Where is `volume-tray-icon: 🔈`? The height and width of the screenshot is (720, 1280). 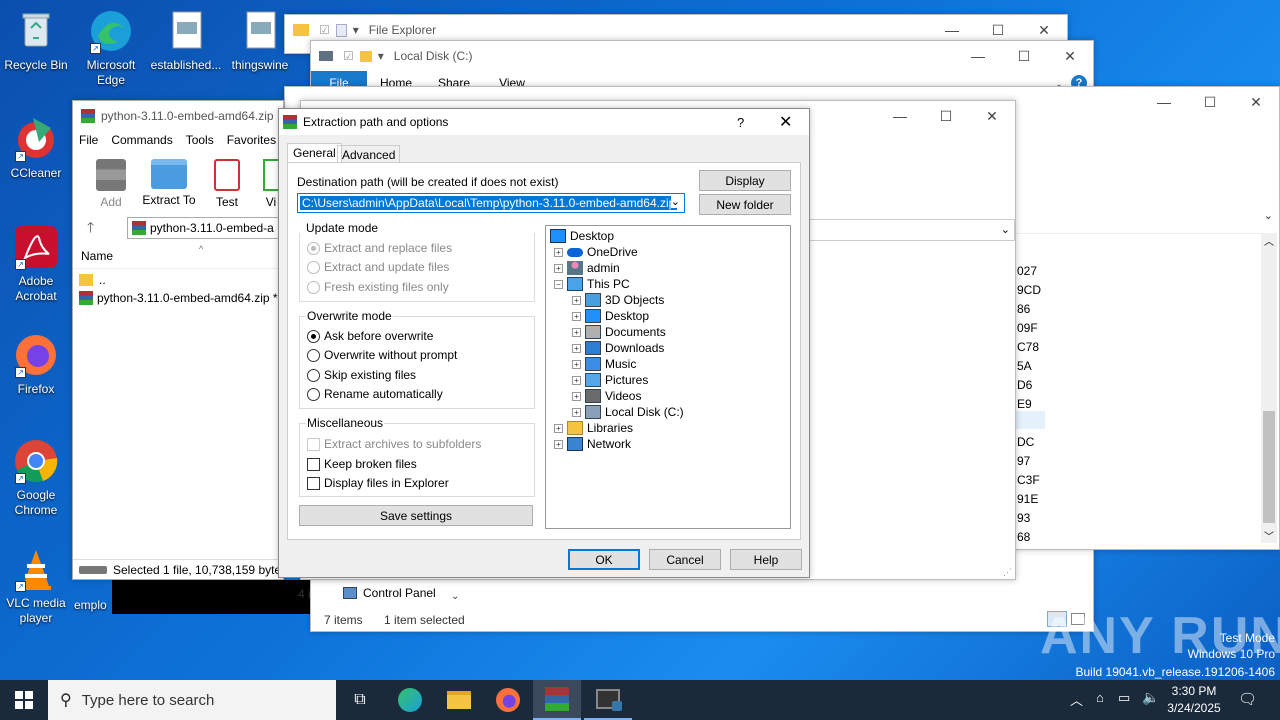 volume-tray-icon: 🔈 is located at coordinates (1150, 697).